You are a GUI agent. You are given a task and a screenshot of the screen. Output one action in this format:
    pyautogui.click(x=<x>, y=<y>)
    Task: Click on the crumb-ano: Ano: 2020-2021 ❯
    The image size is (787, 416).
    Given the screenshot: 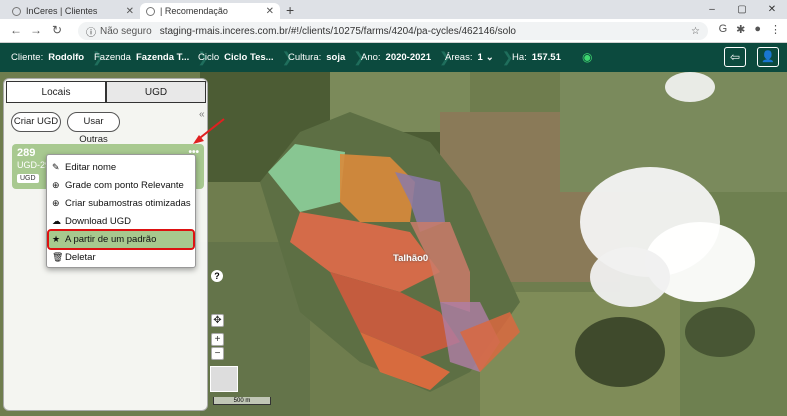 What is the action you would take?
    pyautogui.click(x=406, y=57)
    